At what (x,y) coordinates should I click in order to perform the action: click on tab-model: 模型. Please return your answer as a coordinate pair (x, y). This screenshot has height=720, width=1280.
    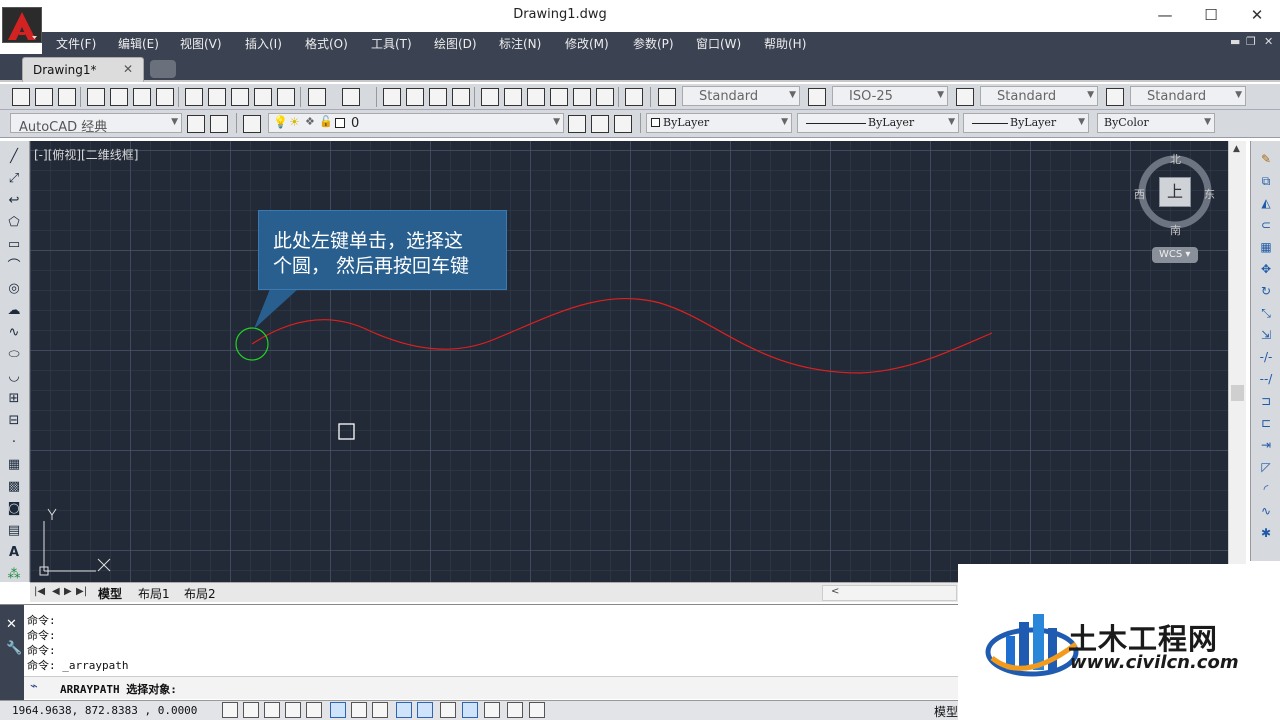
    Looking at the image, I should click on (110, 593).